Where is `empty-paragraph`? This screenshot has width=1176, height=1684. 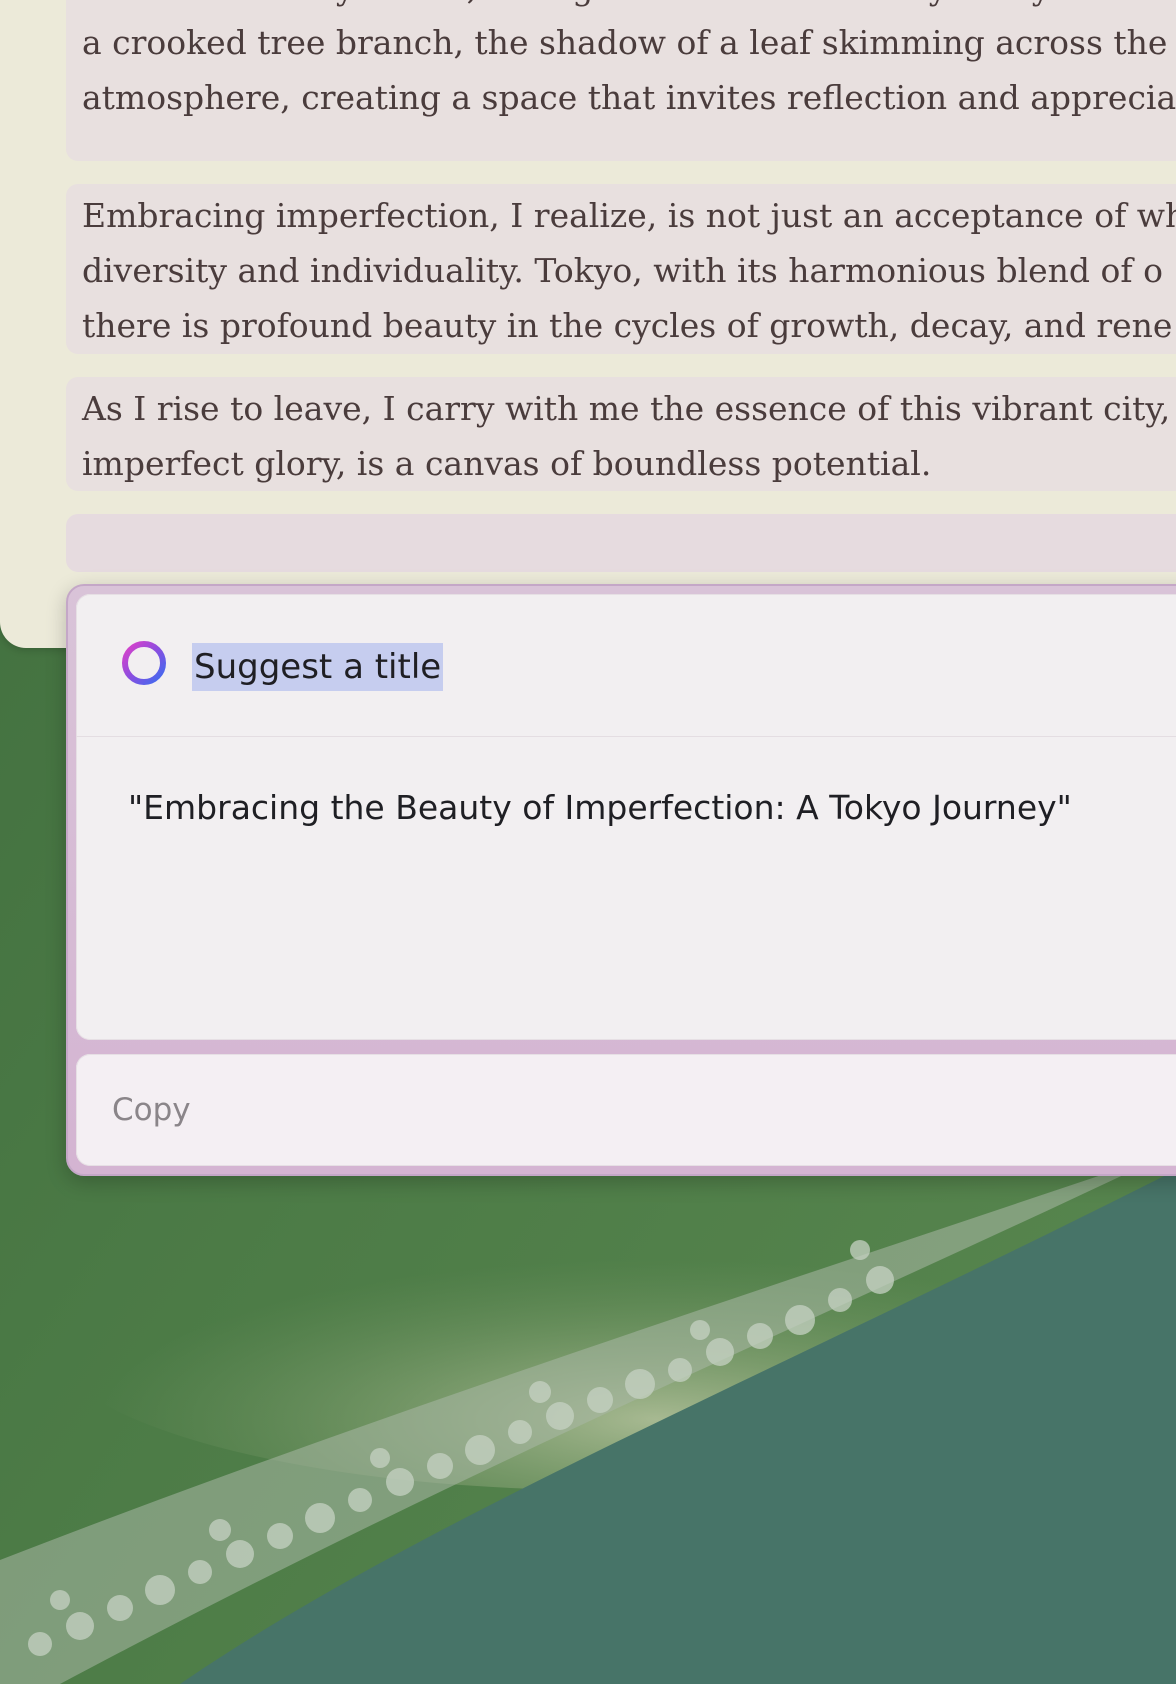 empty-paragraph is located at coordinates (621, 543).